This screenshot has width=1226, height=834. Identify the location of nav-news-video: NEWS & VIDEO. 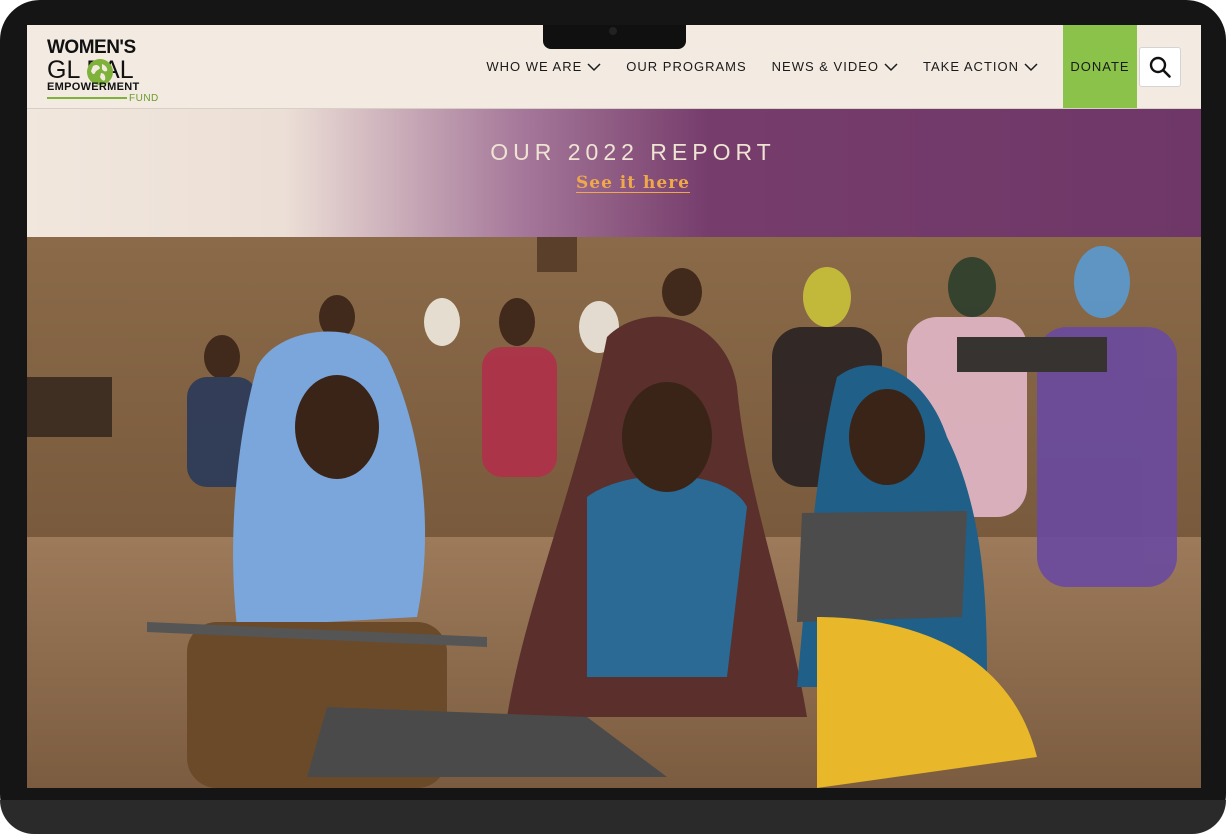
(835, 66).